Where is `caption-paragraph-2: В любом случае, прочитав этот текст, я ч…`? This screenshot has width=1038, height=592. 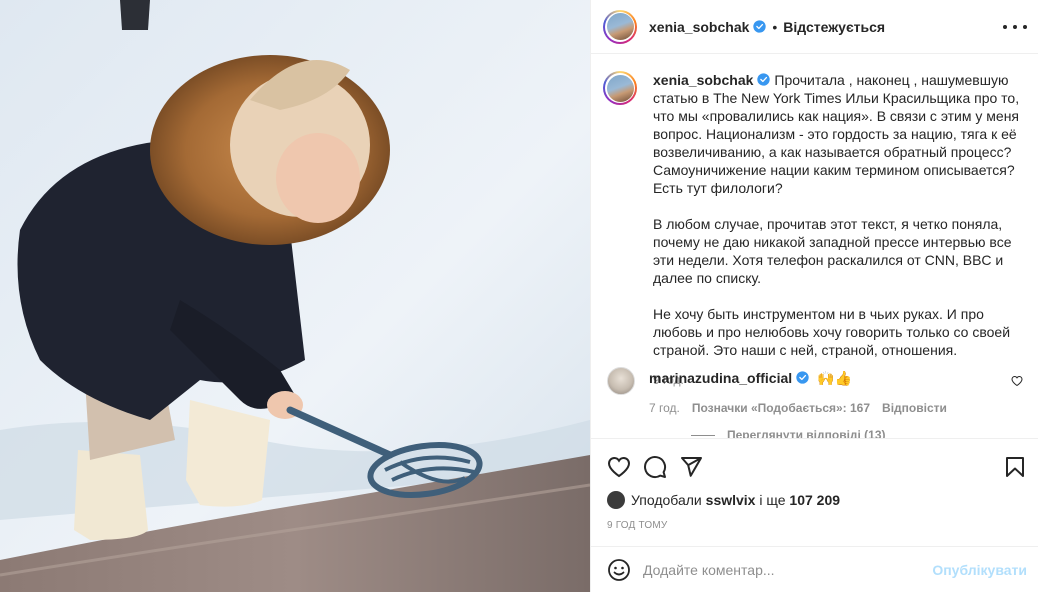
caption-paragraph-2: В любом случае, прочитав этот текст, я ч… is located at coordinates (834, 251).